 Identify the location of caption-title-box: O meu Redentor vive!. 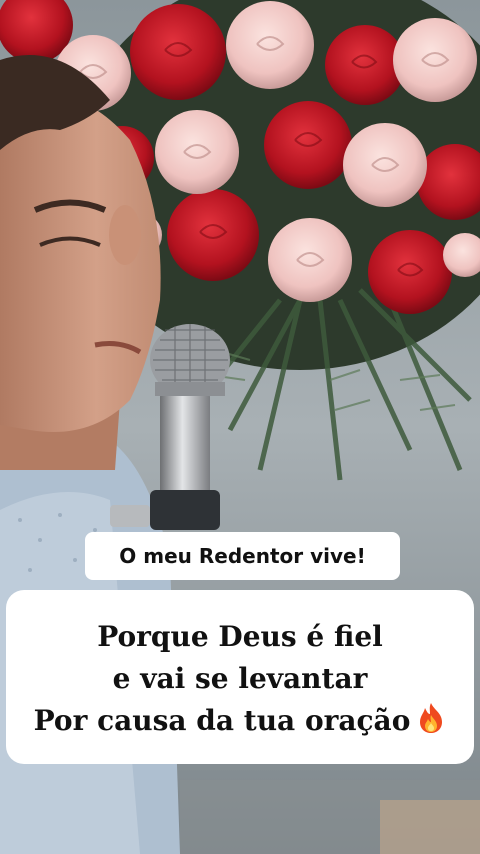
(242, 556).